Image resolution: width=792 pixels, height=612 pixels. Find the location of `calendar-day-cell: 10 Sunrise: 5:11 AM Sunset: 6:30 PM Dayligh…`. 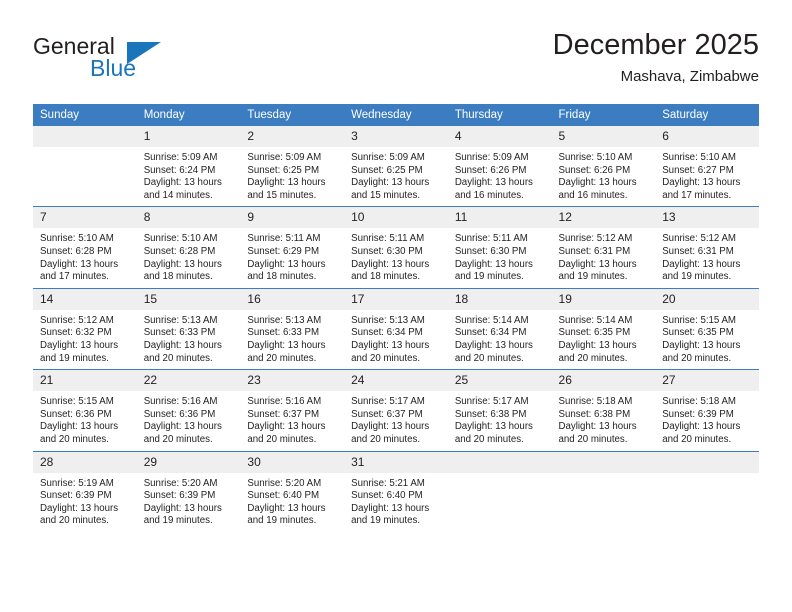

calendar-day-cell: 10 Sunrise: 5:11 AM Sunset: 6:30 PM Dayligh… is located at coordinates (396, 247).